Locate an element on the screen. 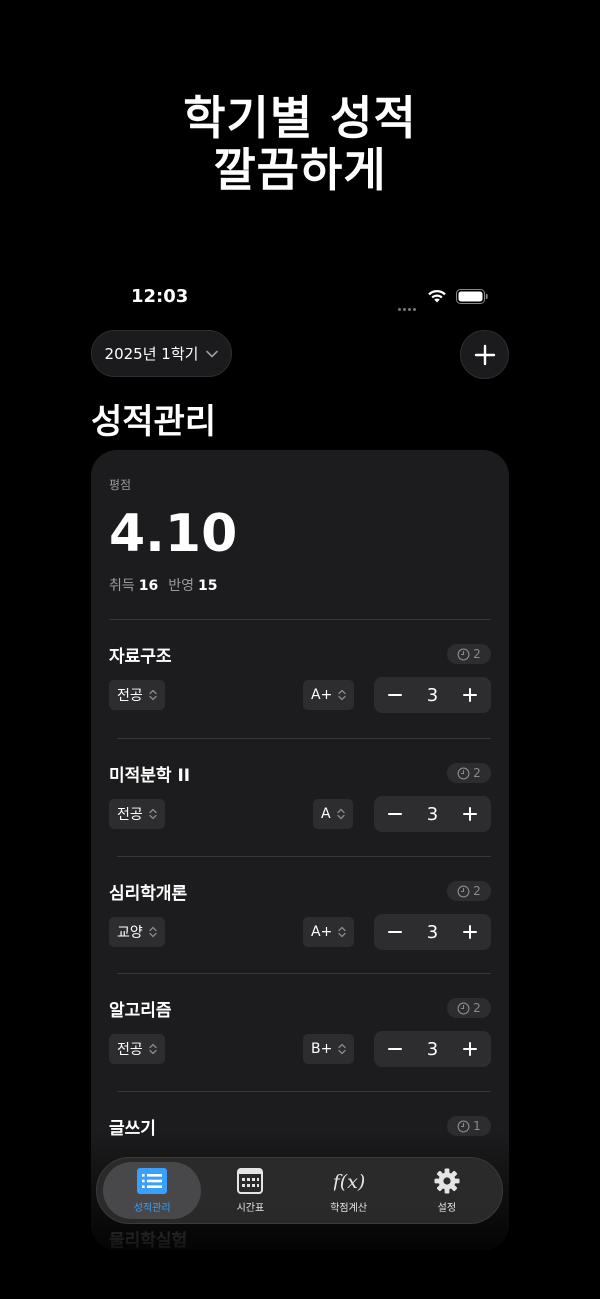 This screenshot has width=600, height=1299. signal-dots-icon is located at coordinates (409, 303).